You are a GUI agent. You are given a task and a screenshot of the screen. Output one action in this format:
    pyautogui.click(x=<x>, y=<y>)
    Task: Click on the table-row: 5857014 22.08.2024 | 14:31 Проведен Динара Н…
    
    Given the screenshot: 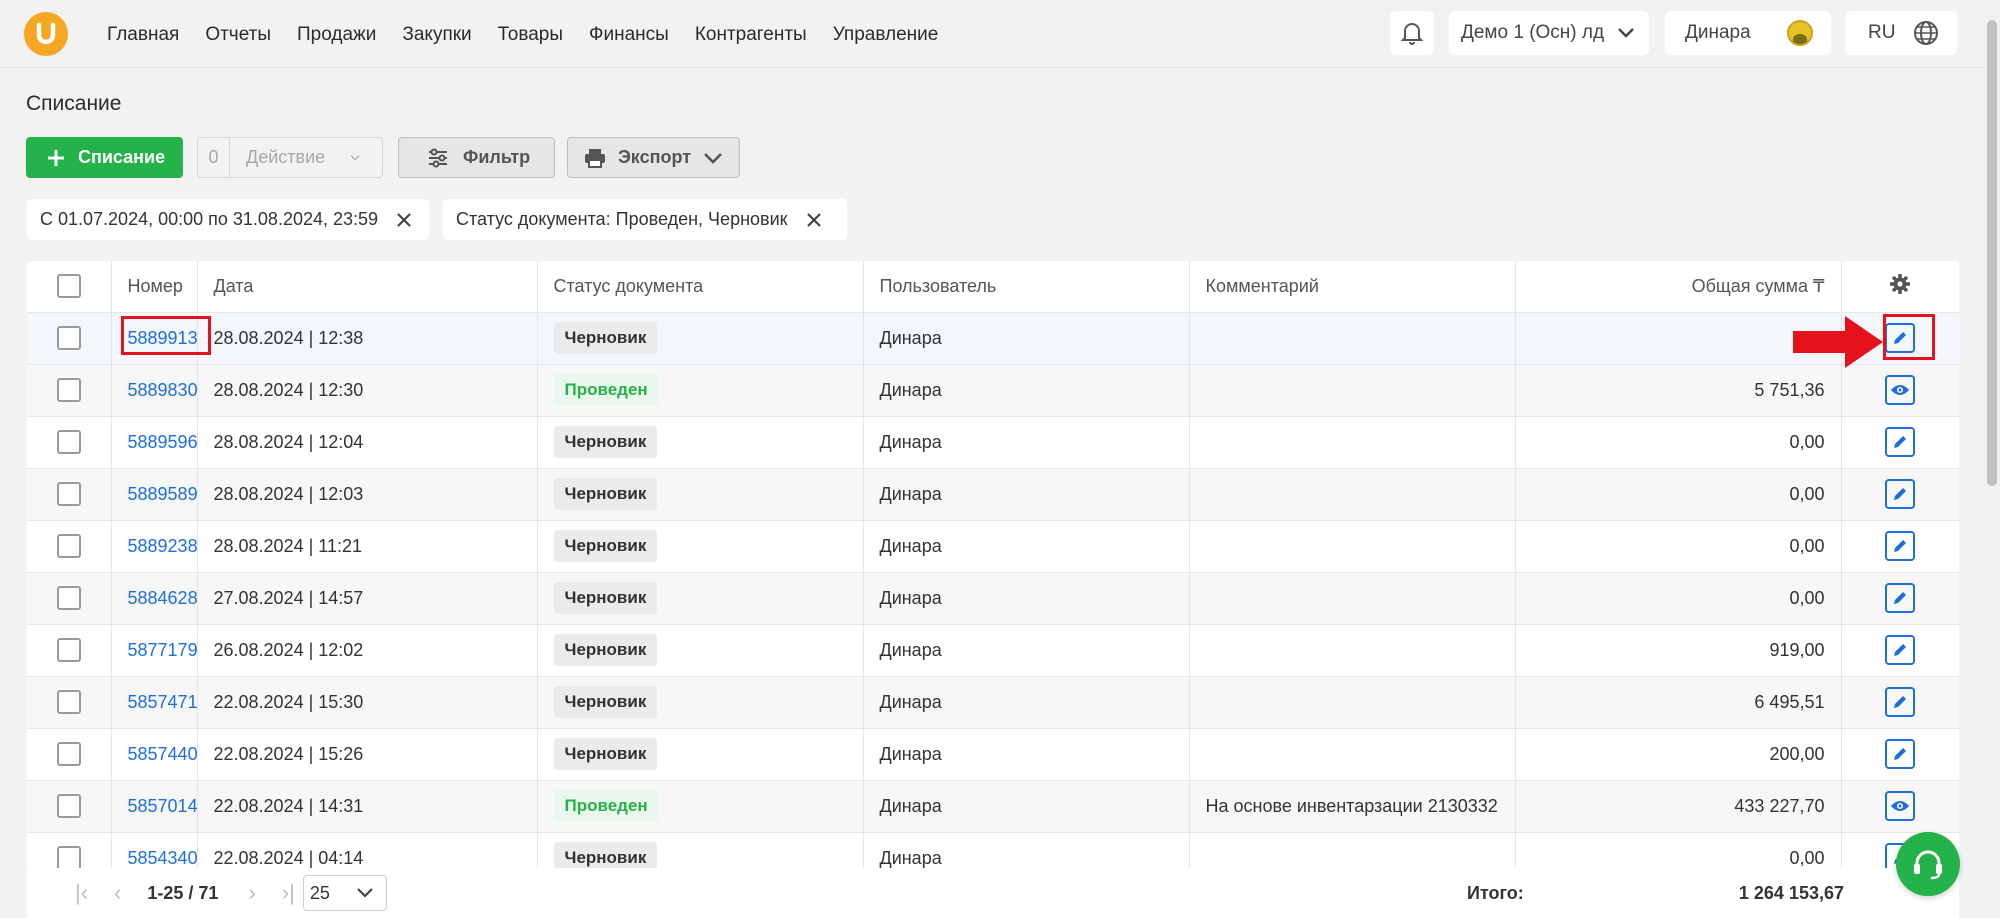 What is the action you would take?
    pyautogui.click(x=993, y=806)
    